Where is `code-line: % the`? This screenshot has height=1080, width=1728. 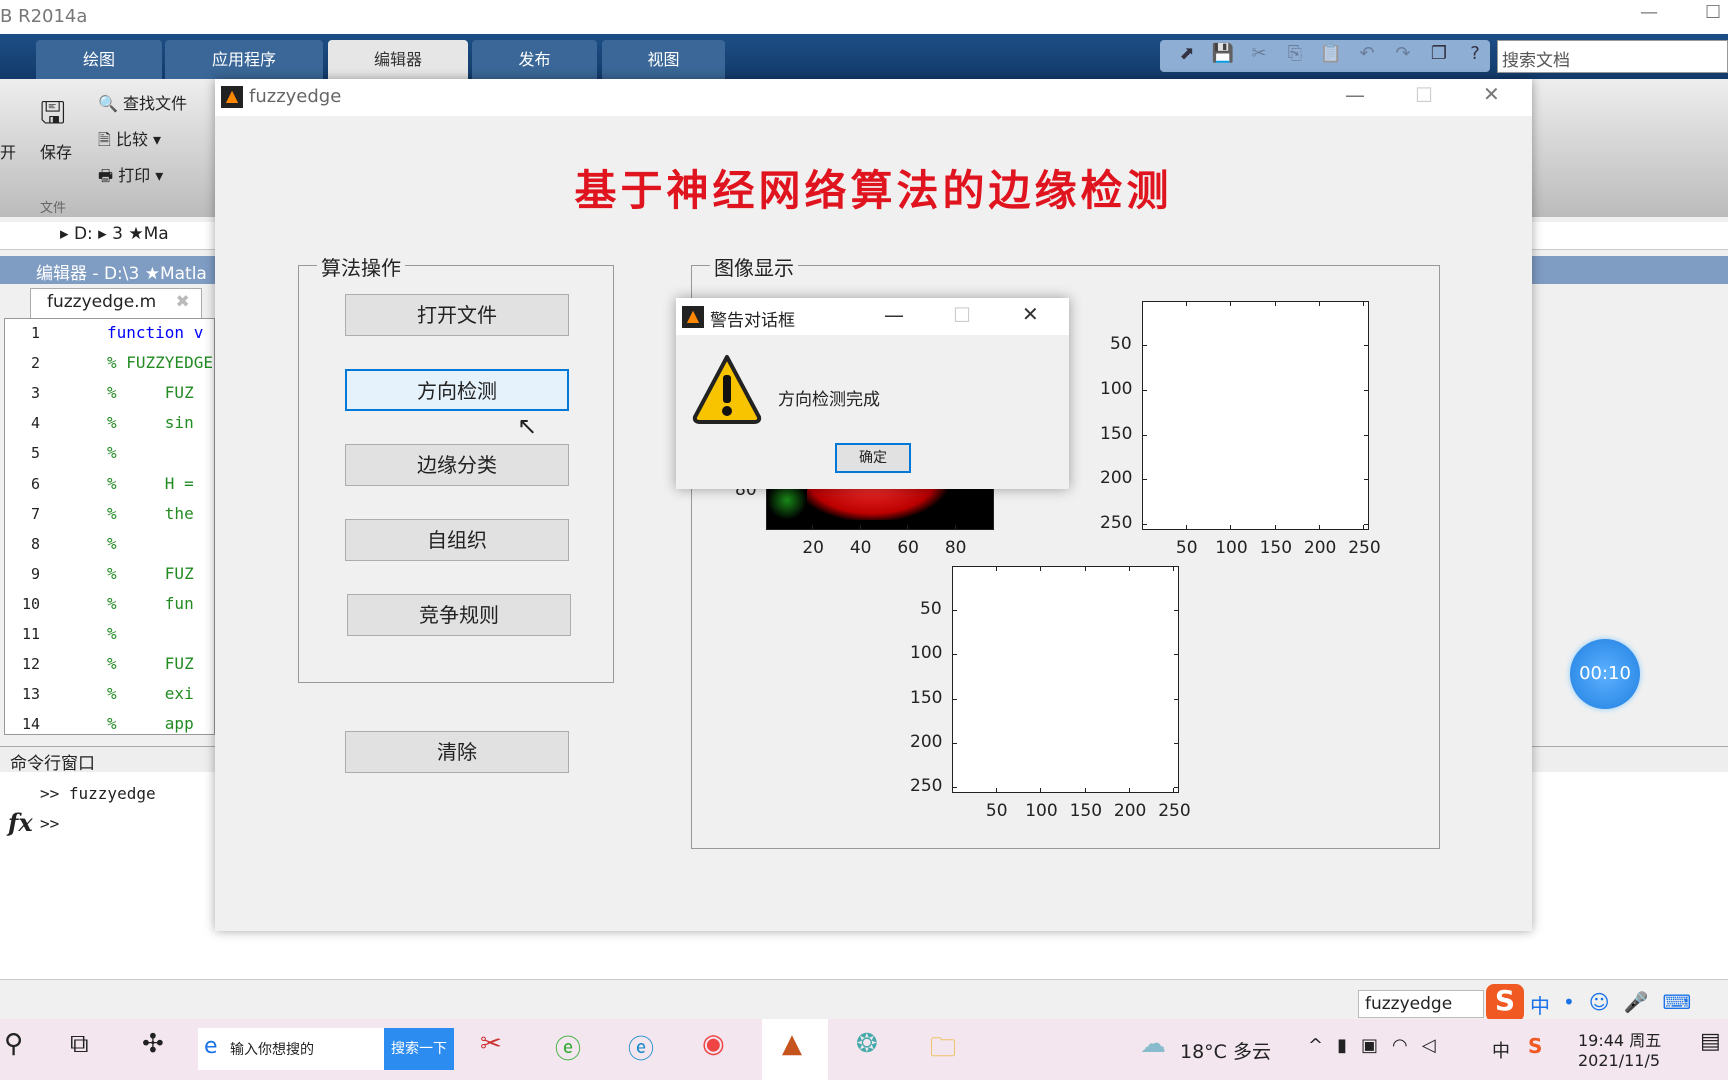 code-line: % the is located at coordinates (160, 513).